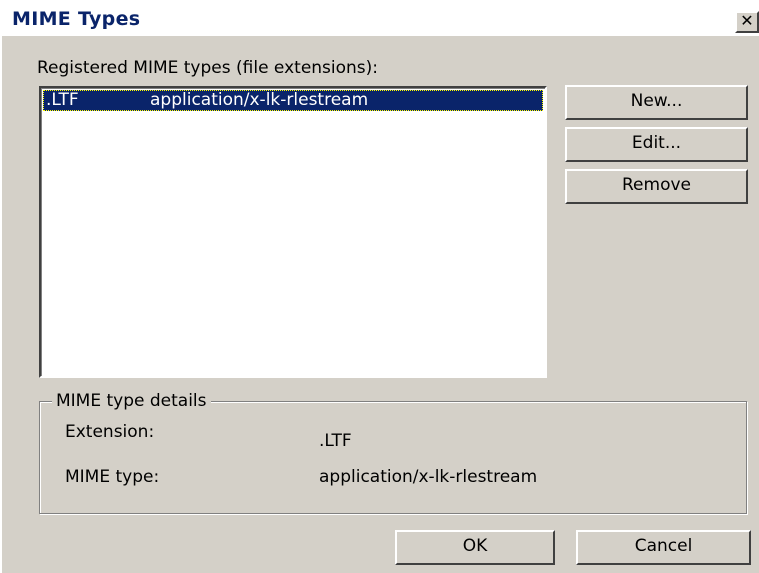 The width and height of the screenshot is (759, 573). What do you see at coordinates (62, 100) in the screenshot?
I see `list-item-extension: .LTF` at bounding box center [62, 100].